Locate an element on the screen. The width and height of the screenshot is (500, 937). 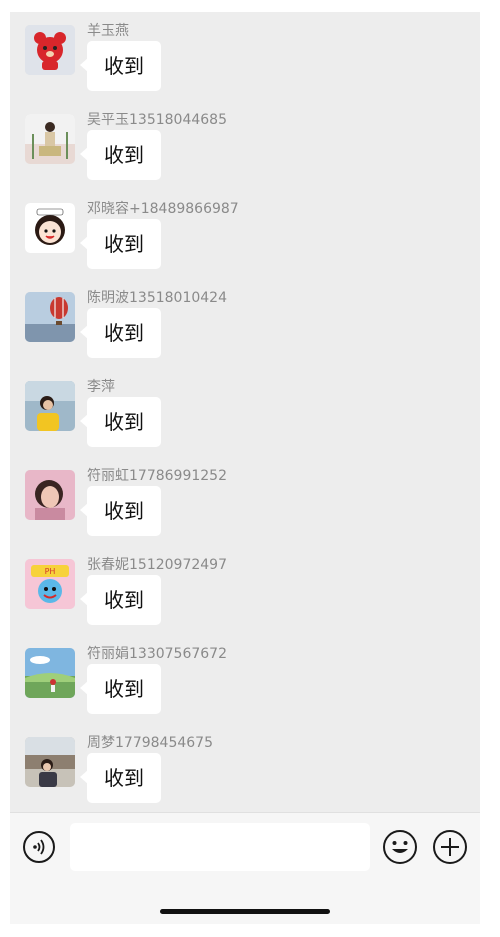
message-row: PH 张春妮15120972497 收到 is located at coordinates (245, 590).